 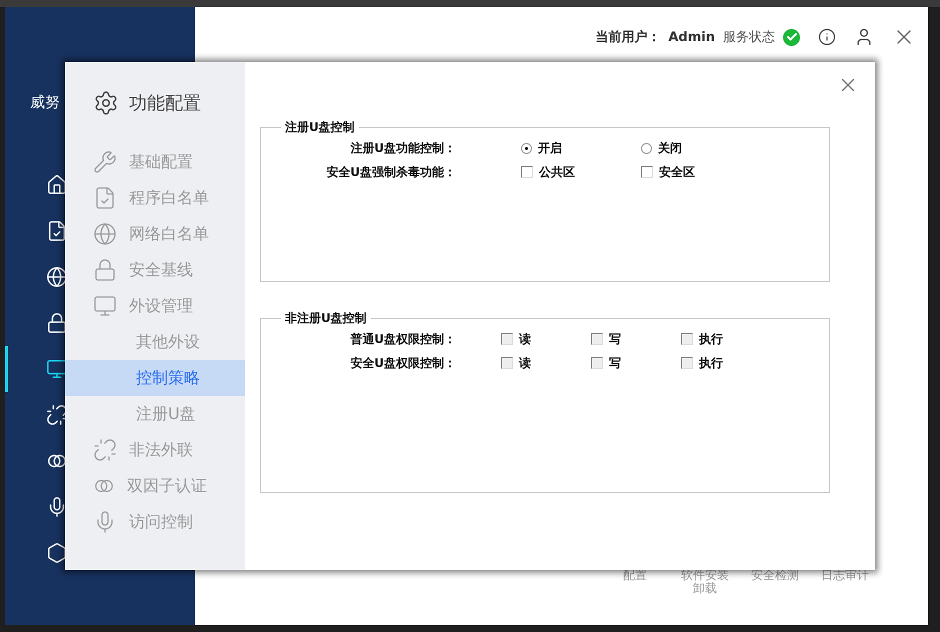 I want to click on setting-label: 注册U盘功能控制：, so click(x=402, y=148).